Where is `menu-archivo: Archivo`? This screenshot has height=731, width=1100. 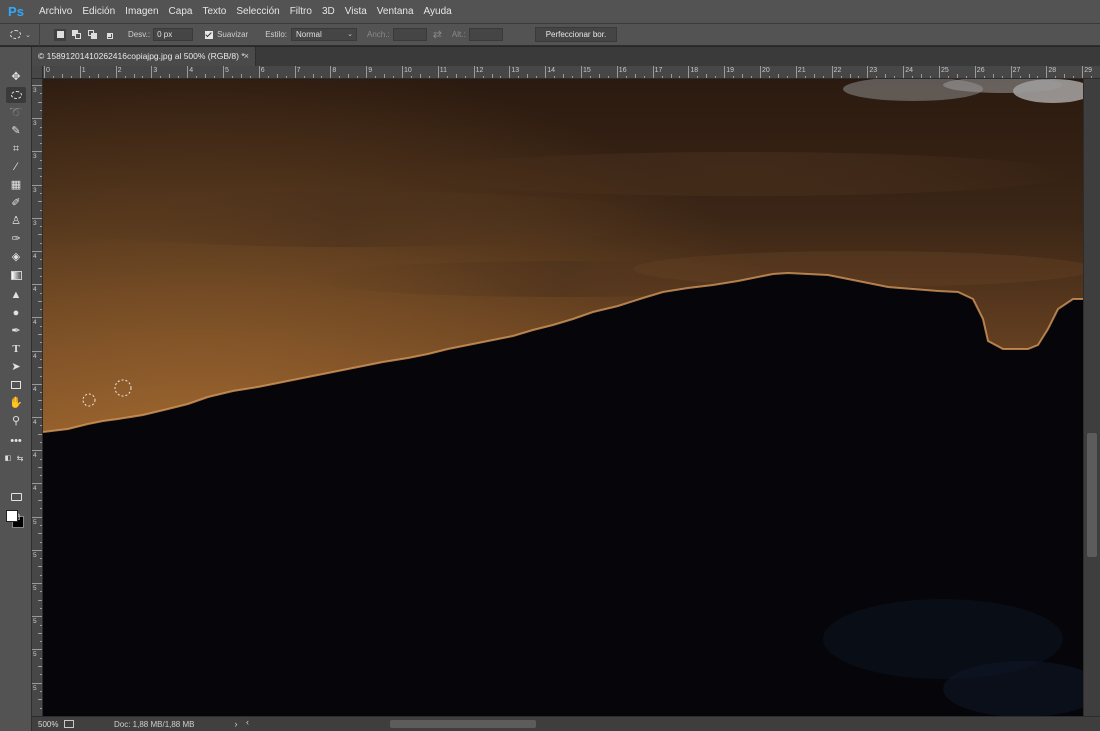
menu-archivo: Archivo is located at coordinates (55, 12).